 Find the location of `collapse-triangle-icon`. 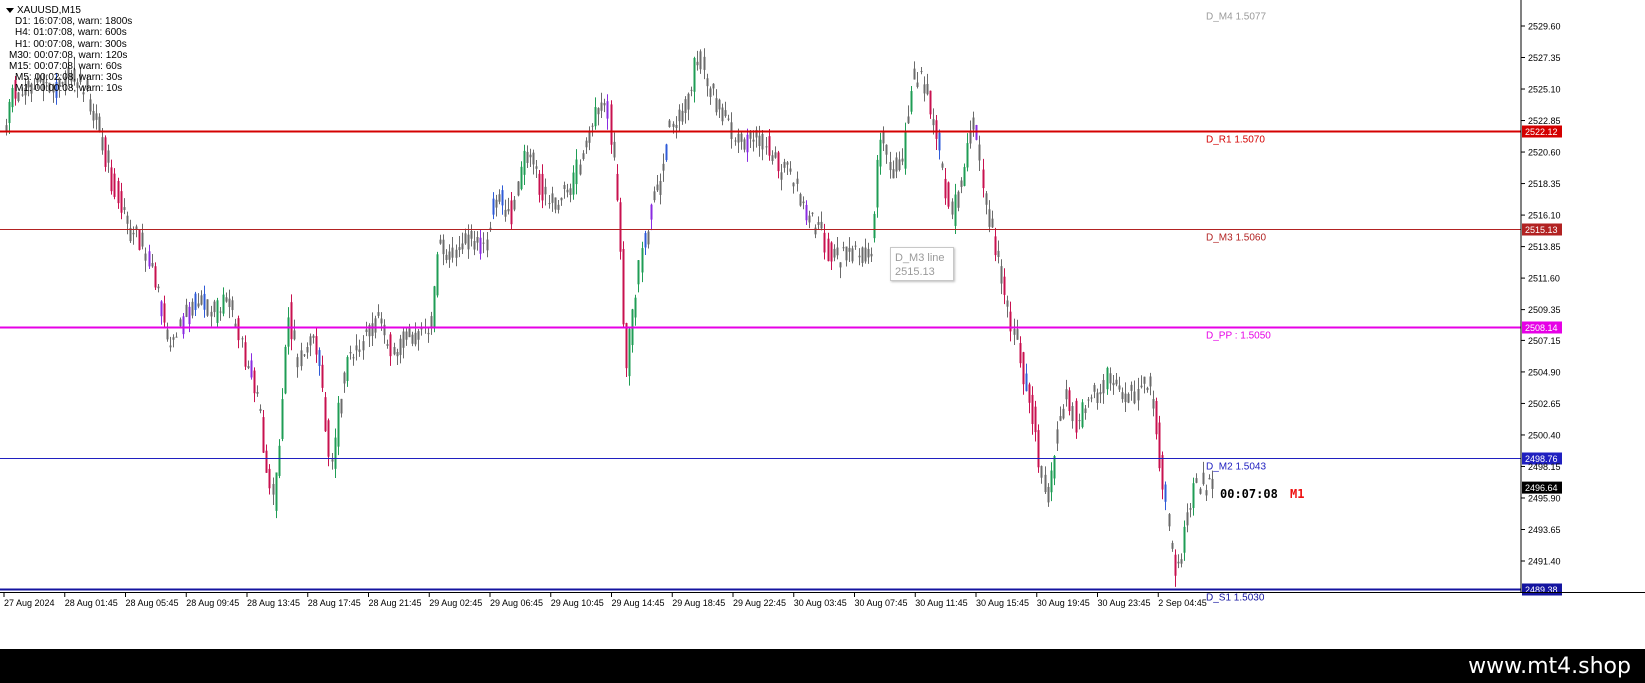

collapse-triangle-icon is located at coordinates (10, 11).